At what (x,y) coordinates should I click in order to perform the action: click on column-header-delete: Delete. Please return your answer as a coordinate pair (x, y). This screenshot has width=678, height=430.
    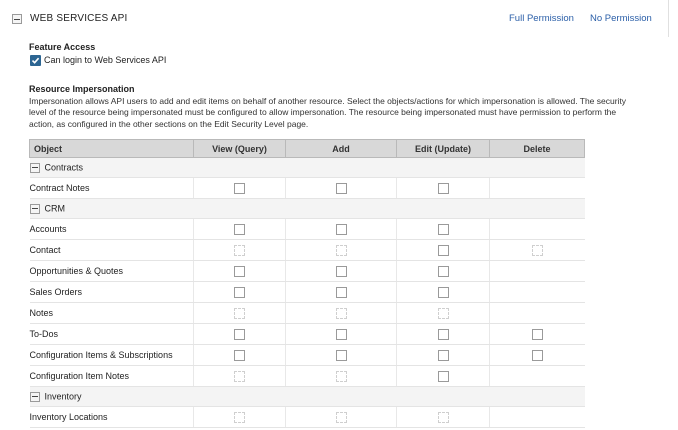
    Looking at the image, I should click on (537, 148).